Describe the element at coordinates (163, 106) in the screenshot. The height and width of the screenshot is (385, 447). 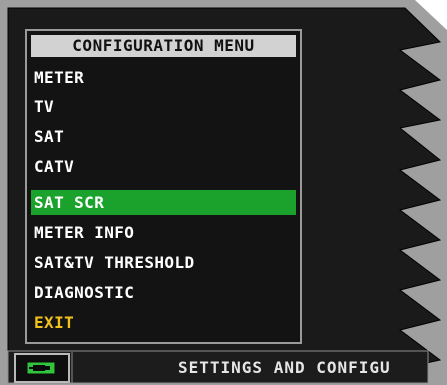
I see `menu-item-tv: TV` at that location.